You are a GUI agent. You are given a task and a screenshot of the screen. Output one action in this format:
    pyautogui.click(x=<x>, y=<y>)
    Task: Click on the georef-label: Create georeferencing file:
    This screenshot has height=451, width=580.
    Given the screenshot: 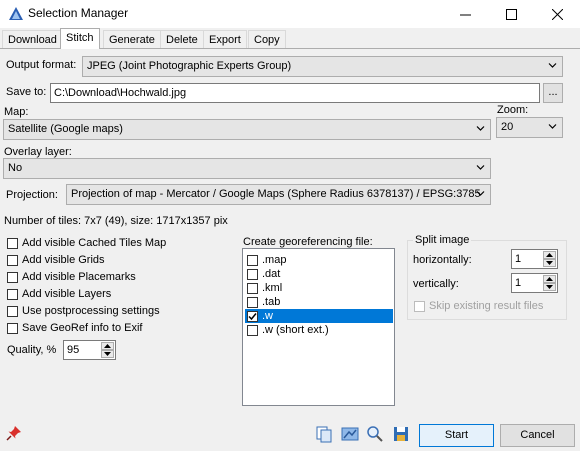 What is the action you would take?
    pyautogui.click(x=308, y=242)
    